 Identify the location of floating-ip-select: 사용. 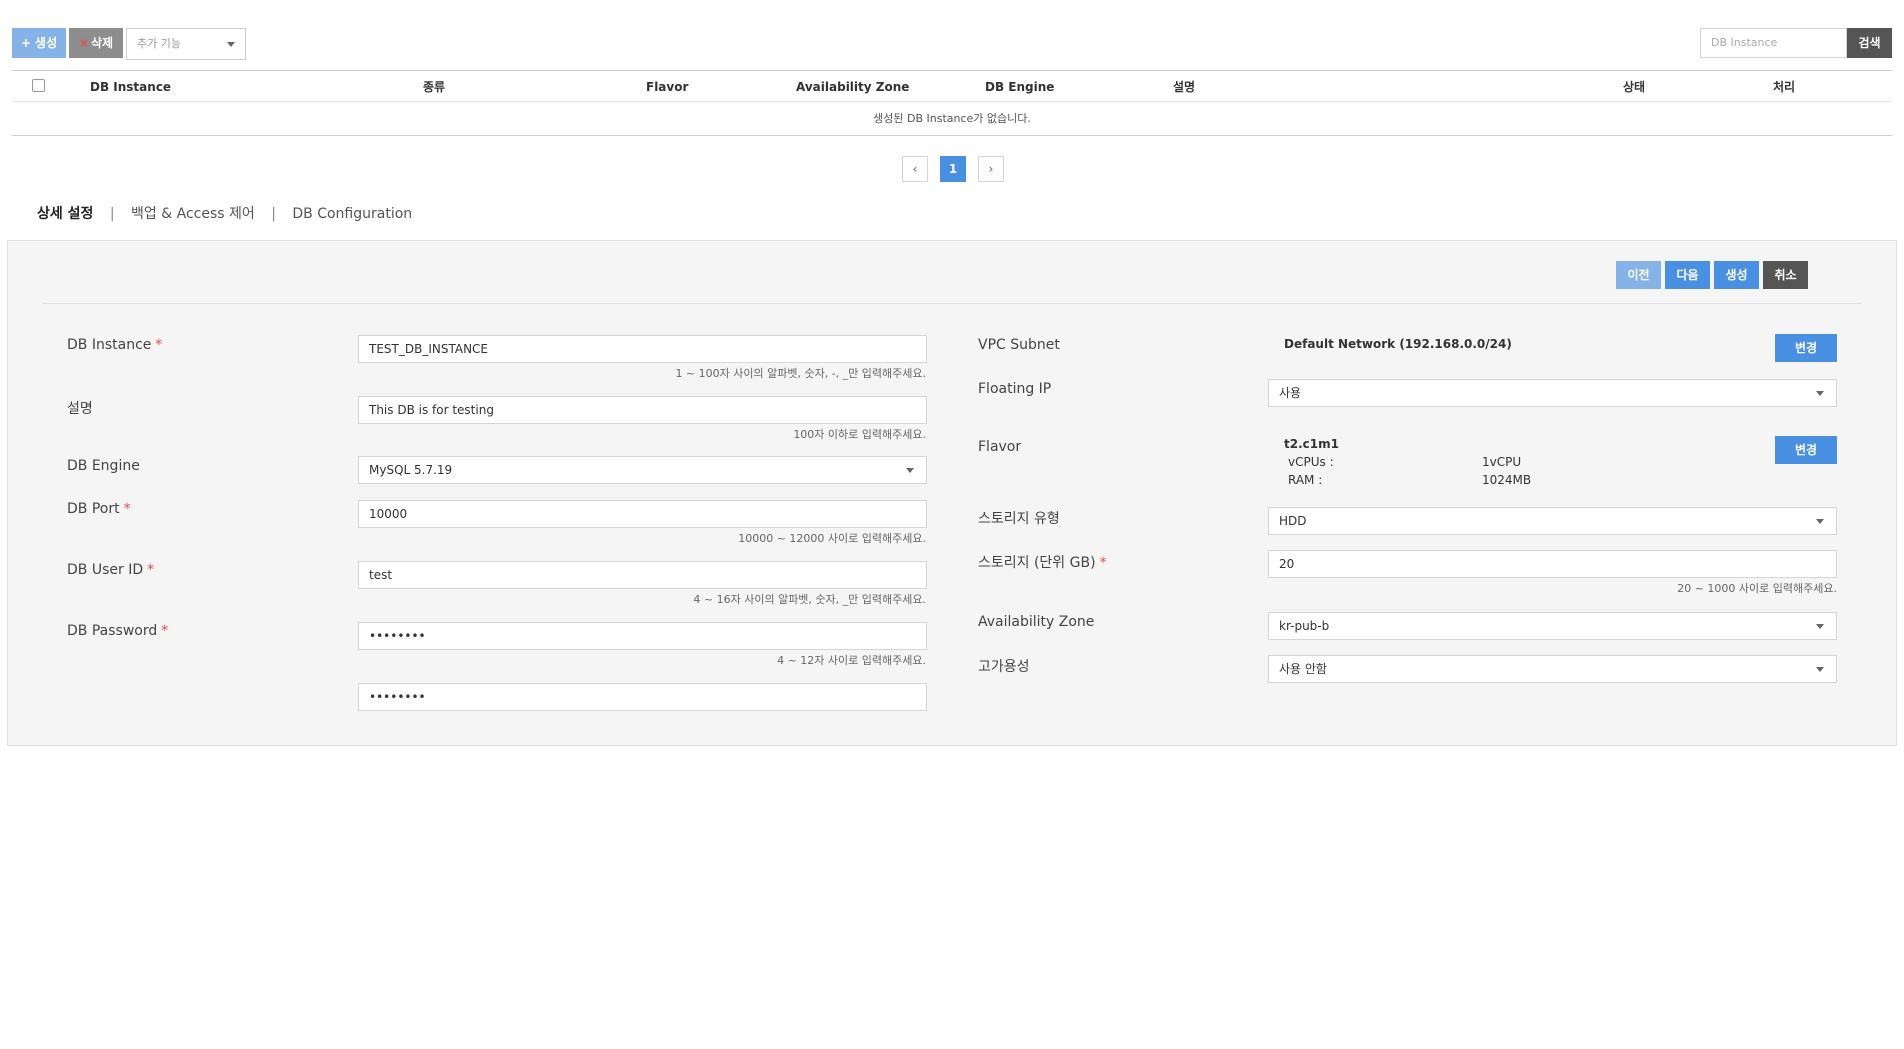
(1552, 393).